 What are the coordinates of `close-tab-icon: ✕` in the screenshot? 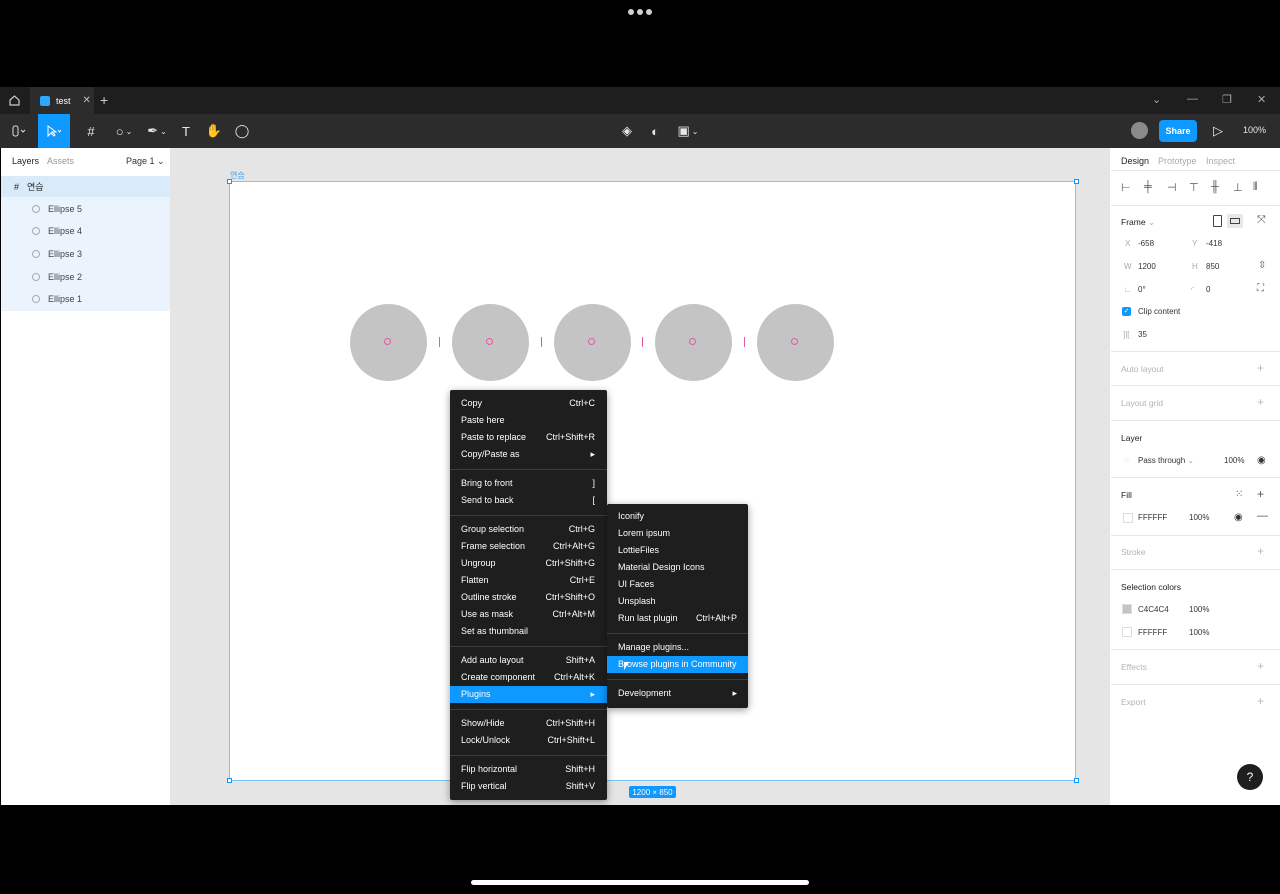 It's located at (87, 100).